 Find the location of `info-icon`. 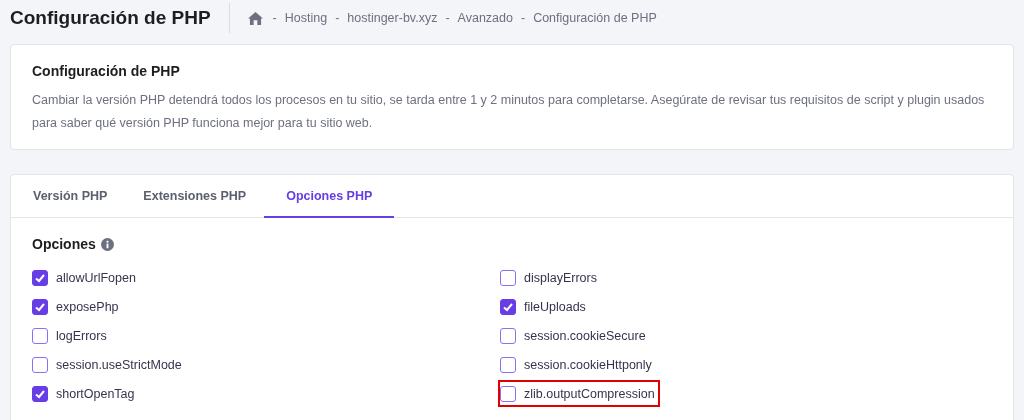

info-icon is located at coordinates (107, 244).